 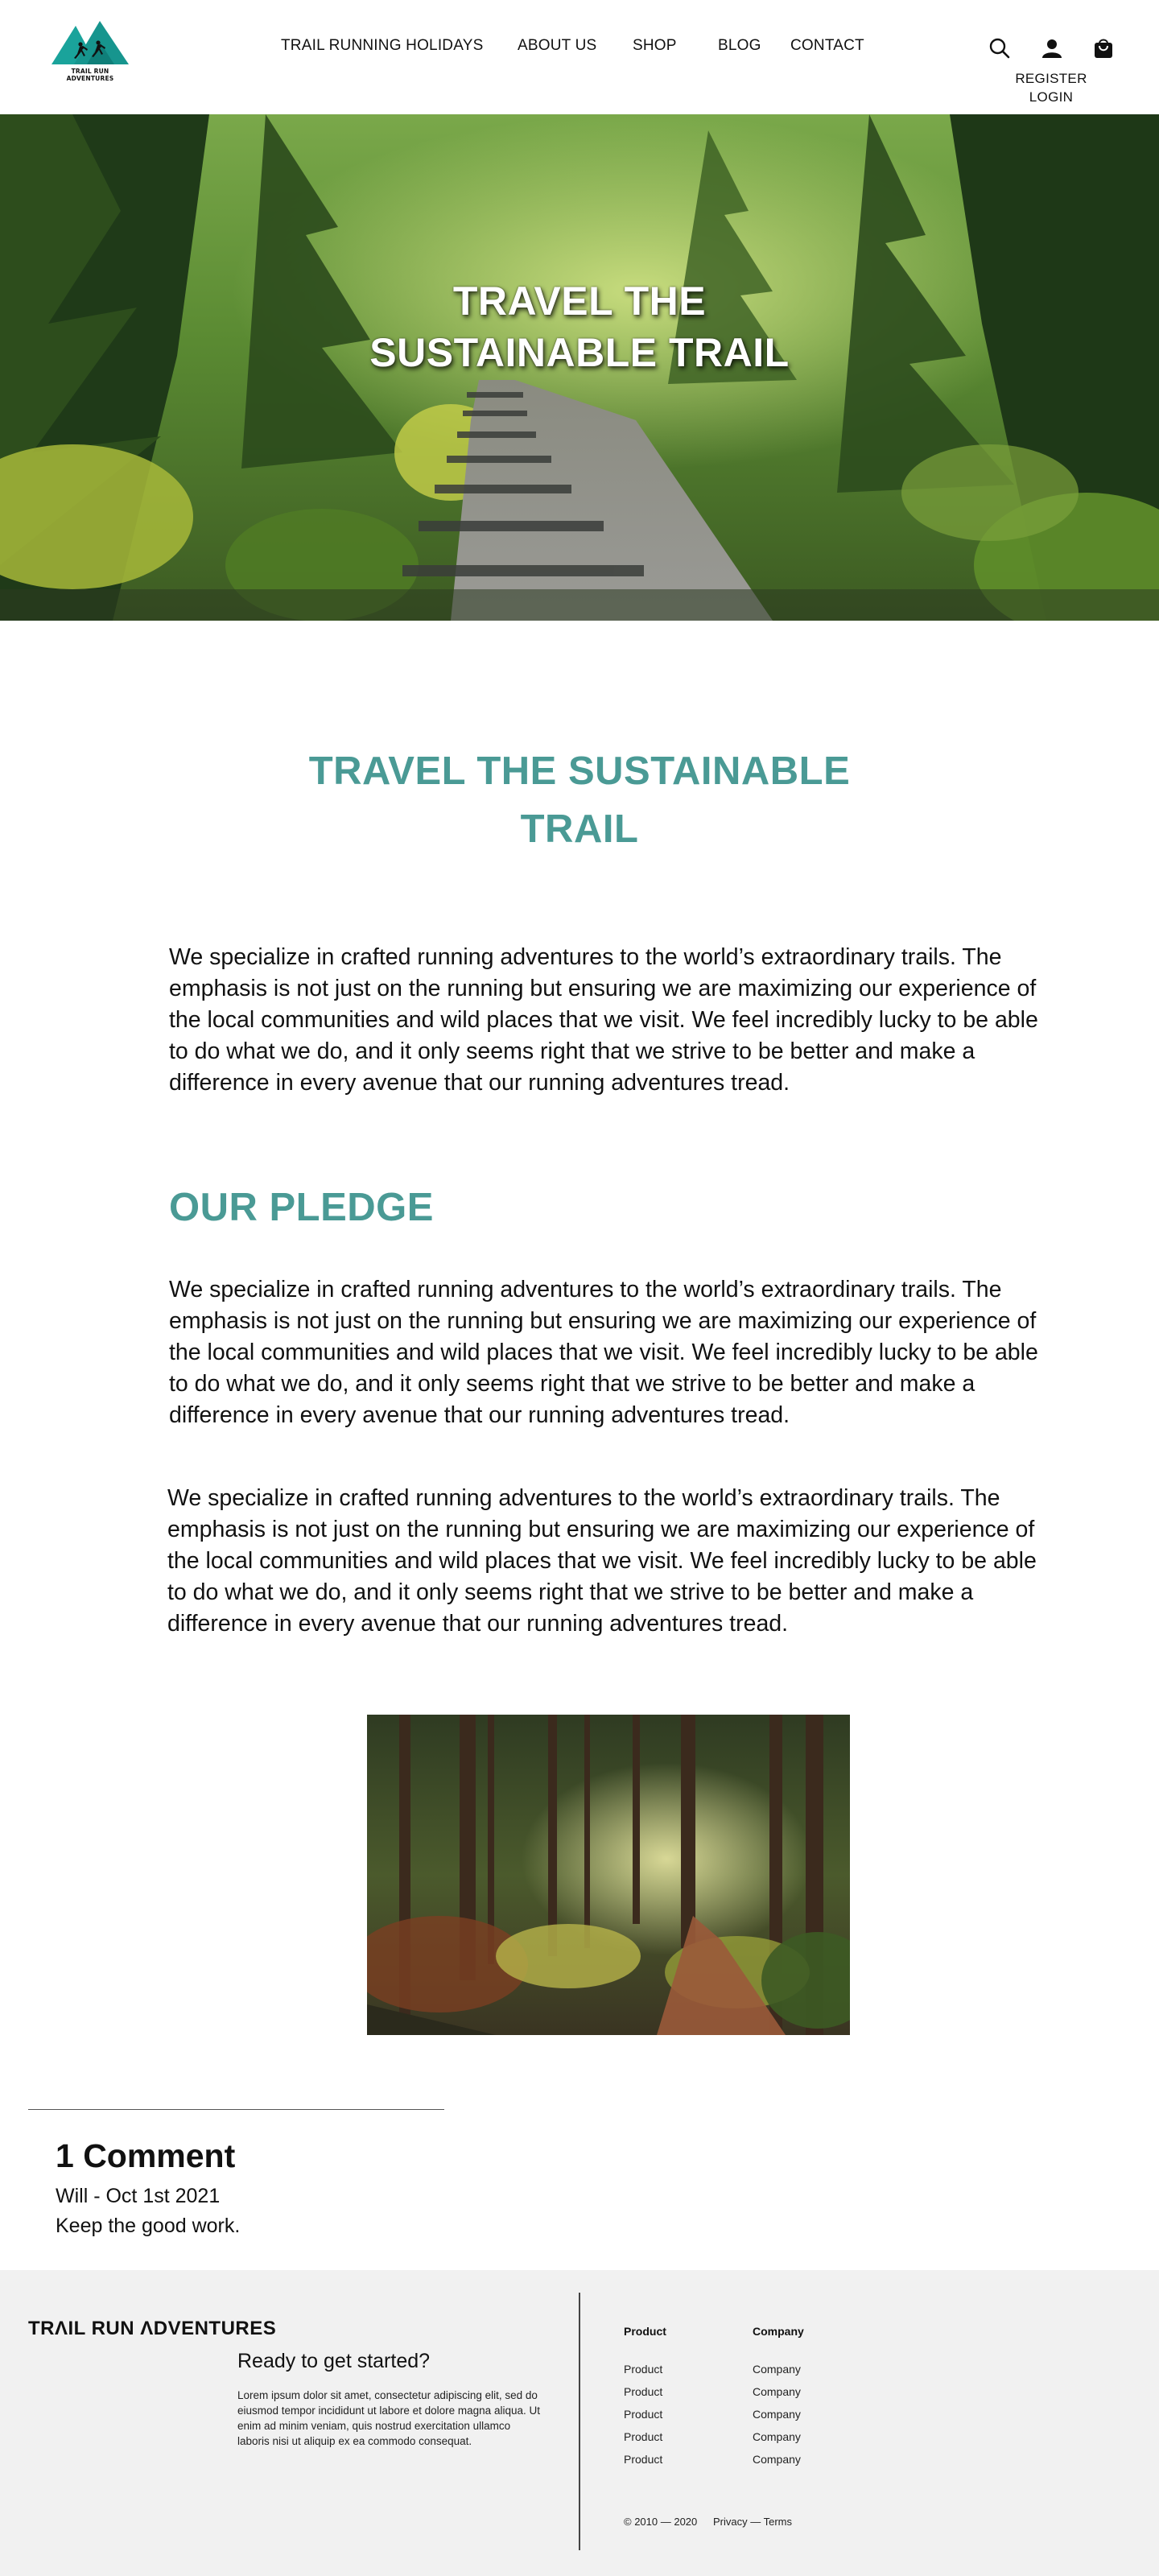 I want to click on nav-blog: BLOG, so click(x=739, y=46).